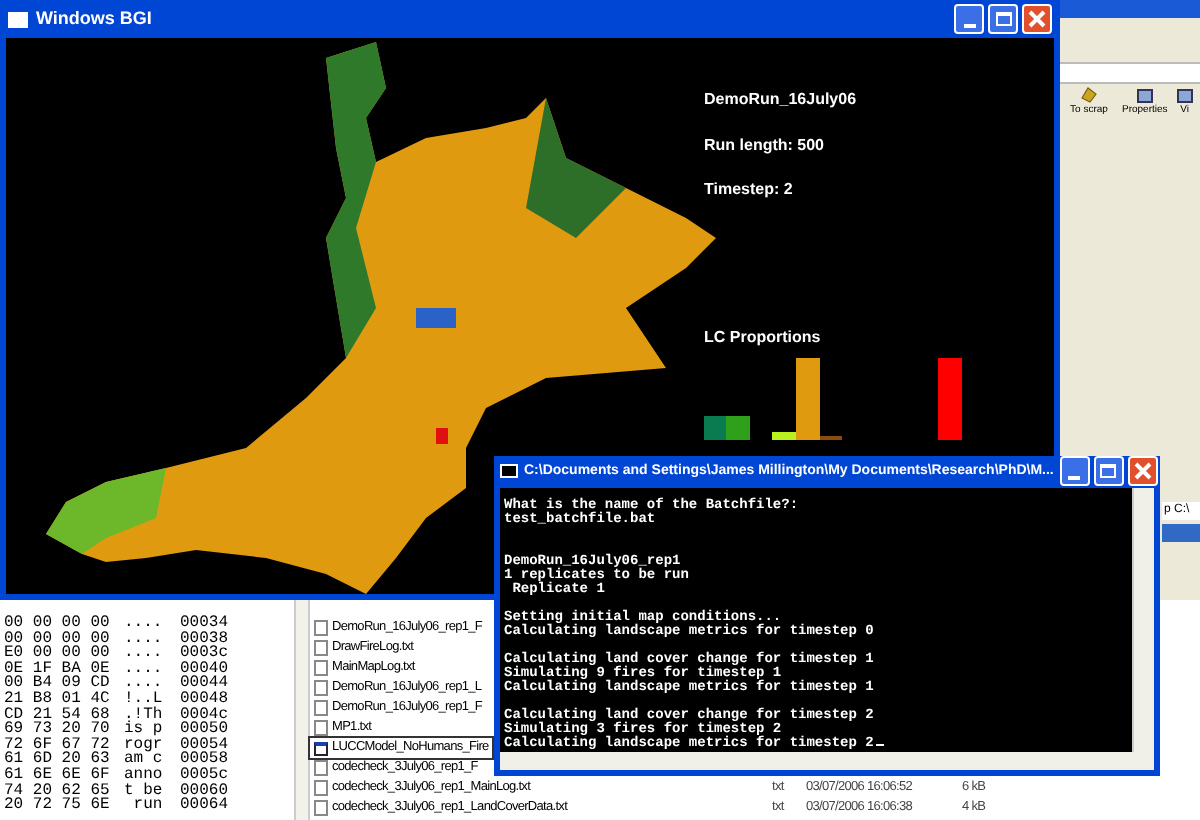 The height and width of the screenshot is (820, 1200). Describe the element at coordinates (144, 699) in the screenshot. I see `hex-ascii: !..L` at that location.